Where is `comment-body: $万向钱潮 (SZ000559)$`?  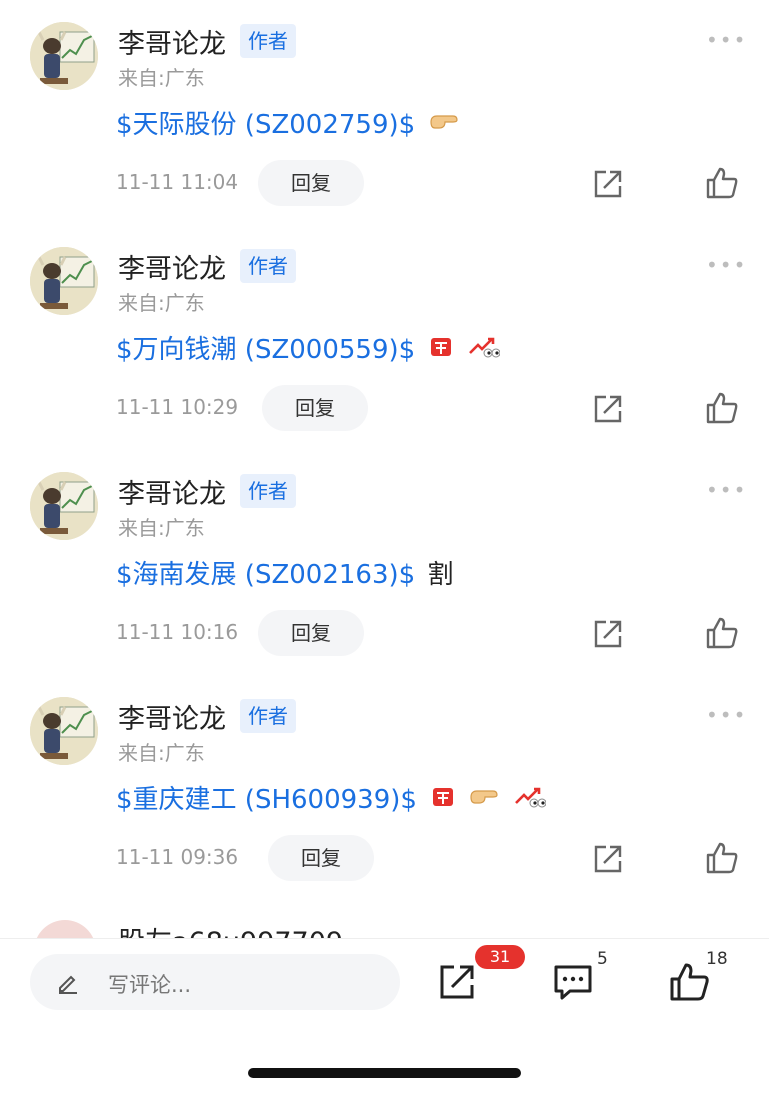 comment-body: $万向钱潮 (SZ000559)$ is located at coordinates (308, 347).